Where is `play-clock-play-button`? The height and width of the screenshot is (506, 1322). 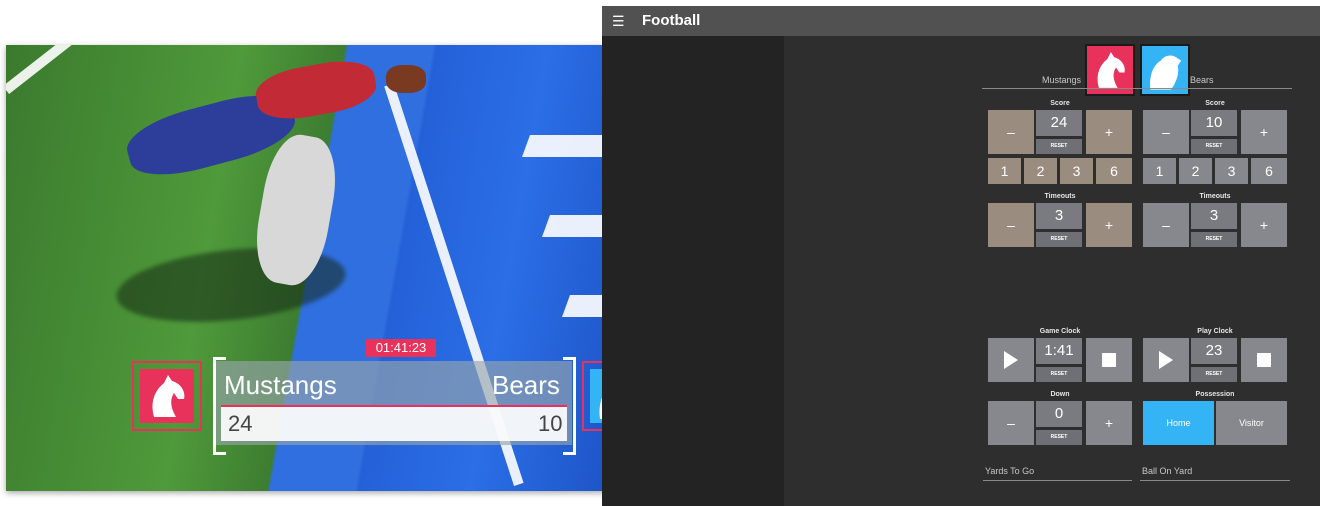 play-clock-play-button is located at coordinates (1166, 360).